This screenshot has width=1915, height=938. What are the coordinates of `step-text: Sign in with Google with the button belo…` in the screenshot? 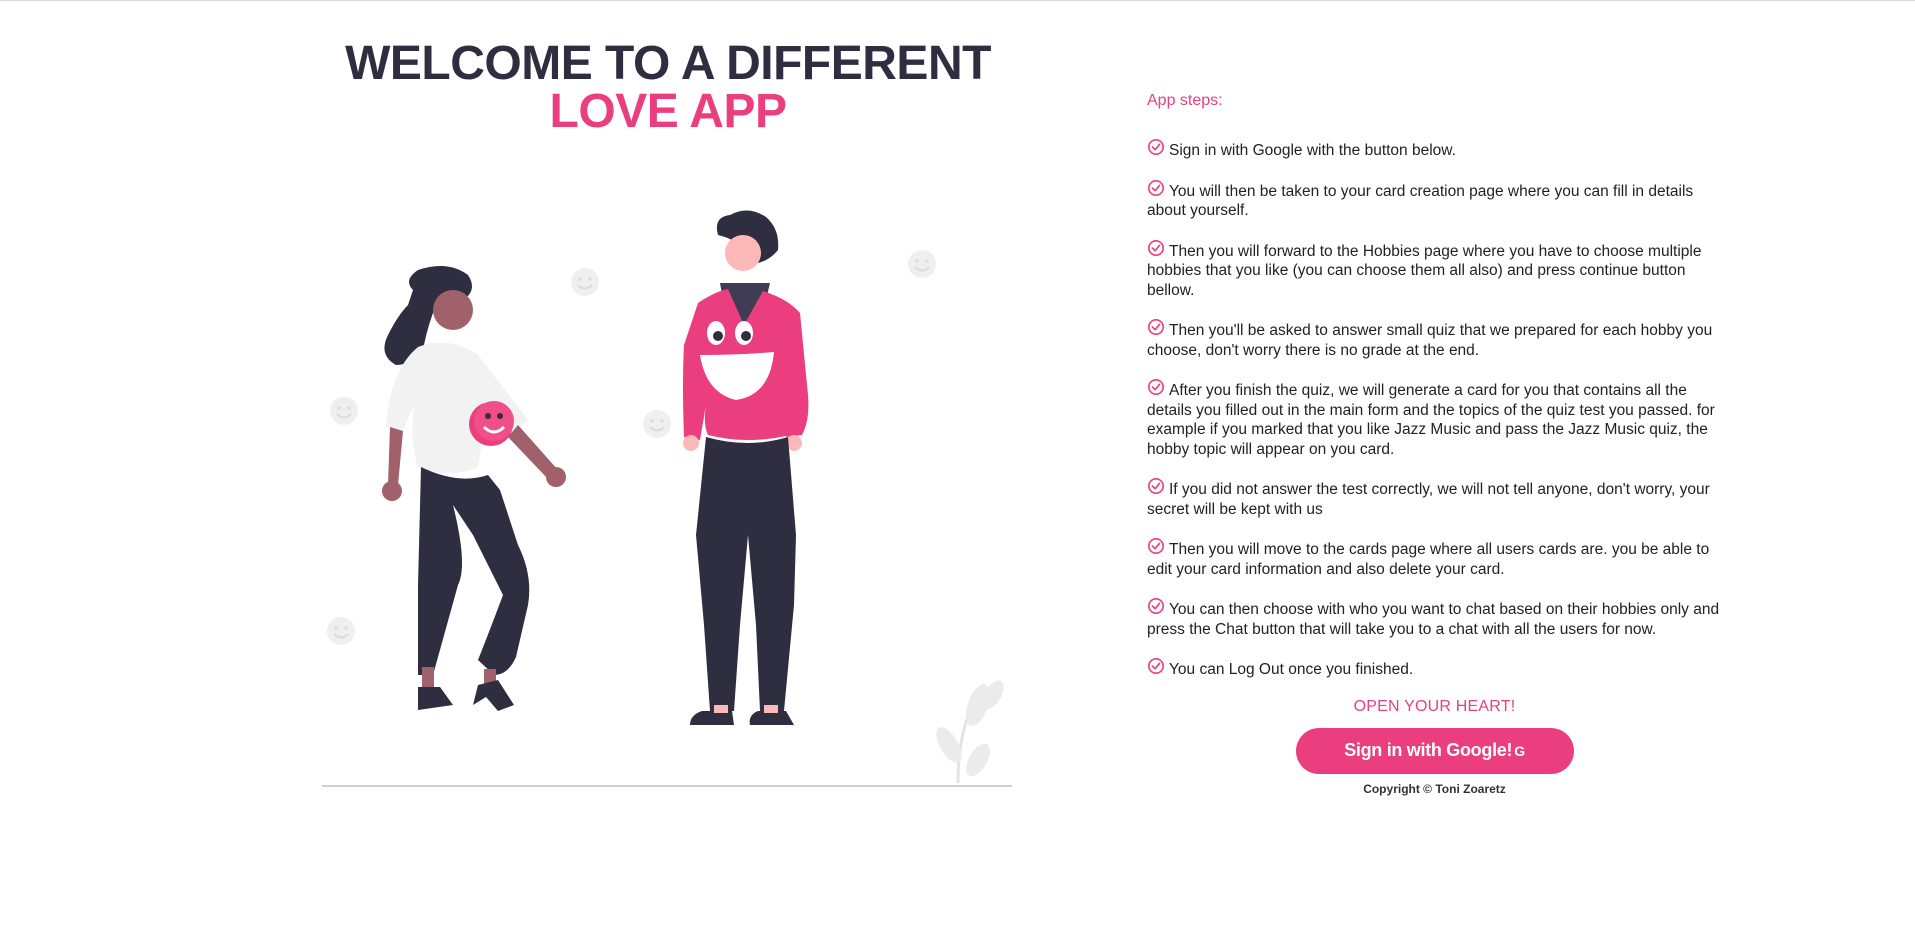 It's located at (1312, 150).